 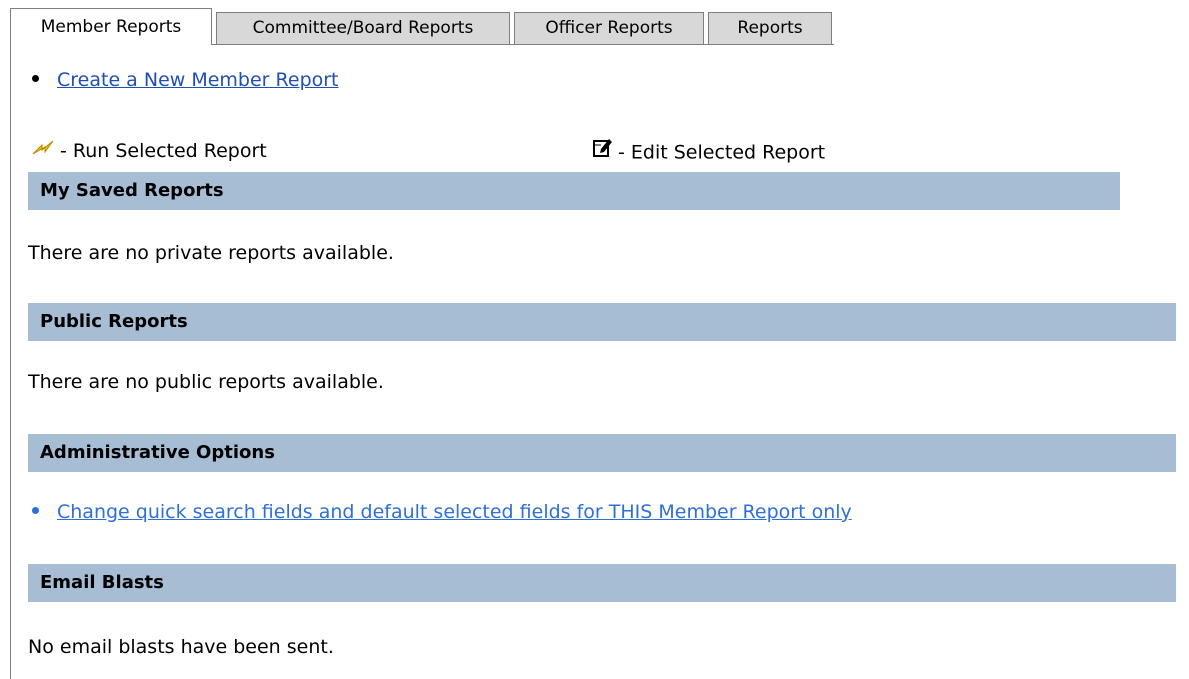 I want to click on tab-reports: Reports, so click(x=770, y=28).